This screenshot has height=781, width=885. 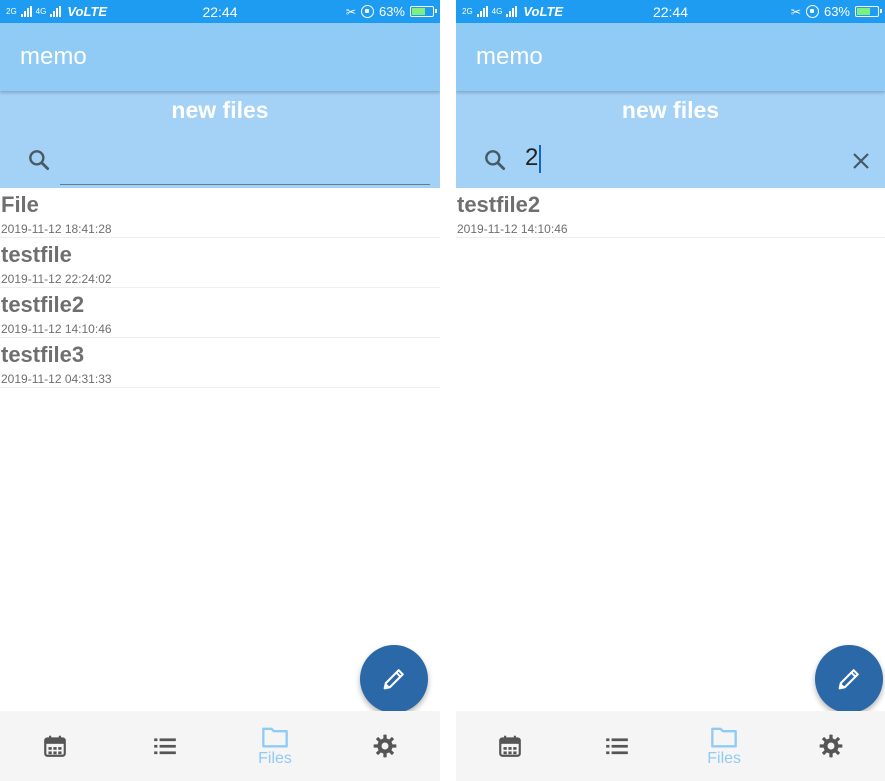 I want to click on search-input: 2, so click(x=533, y=158).